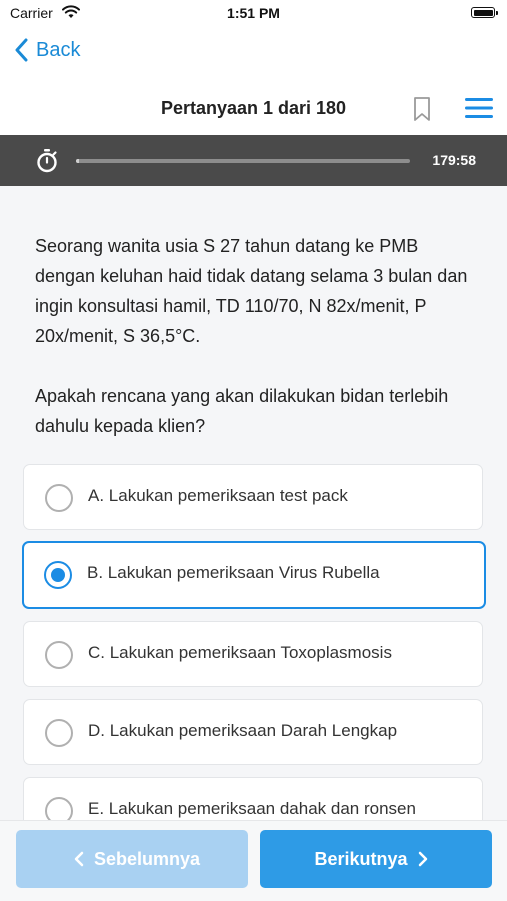 The width and height of the screenshot is (507, 901). I want to click on previous-button-label: Sebelumnya, so click(147, 858).